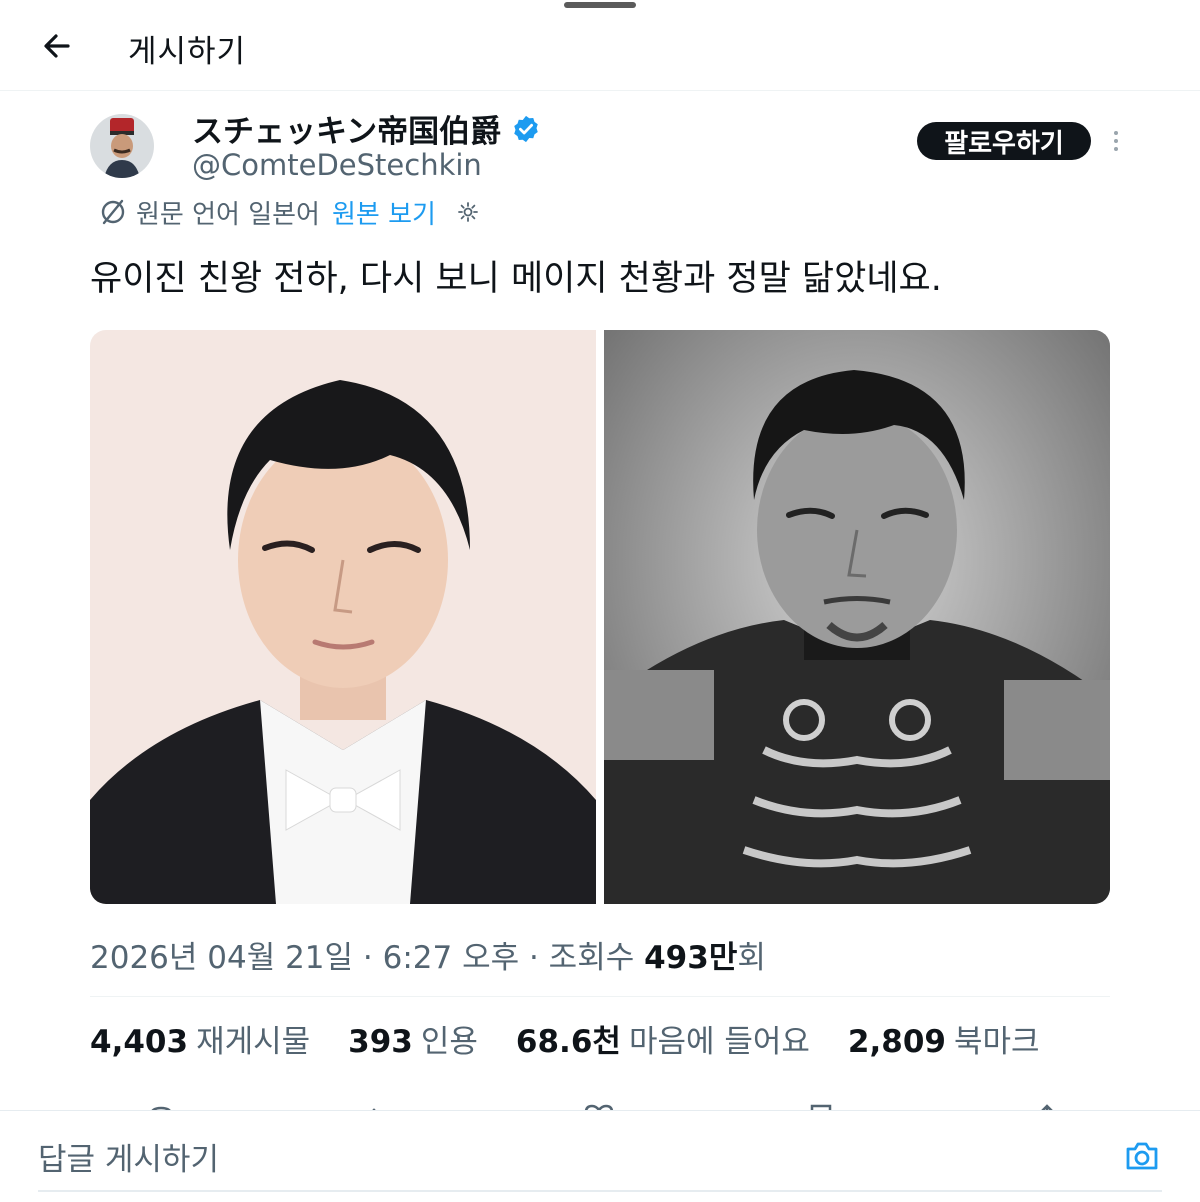 This screenshot has width=1200, height=1202. I want to click on author-name: スチェッキン帝国伯爵, so click(366, 128).